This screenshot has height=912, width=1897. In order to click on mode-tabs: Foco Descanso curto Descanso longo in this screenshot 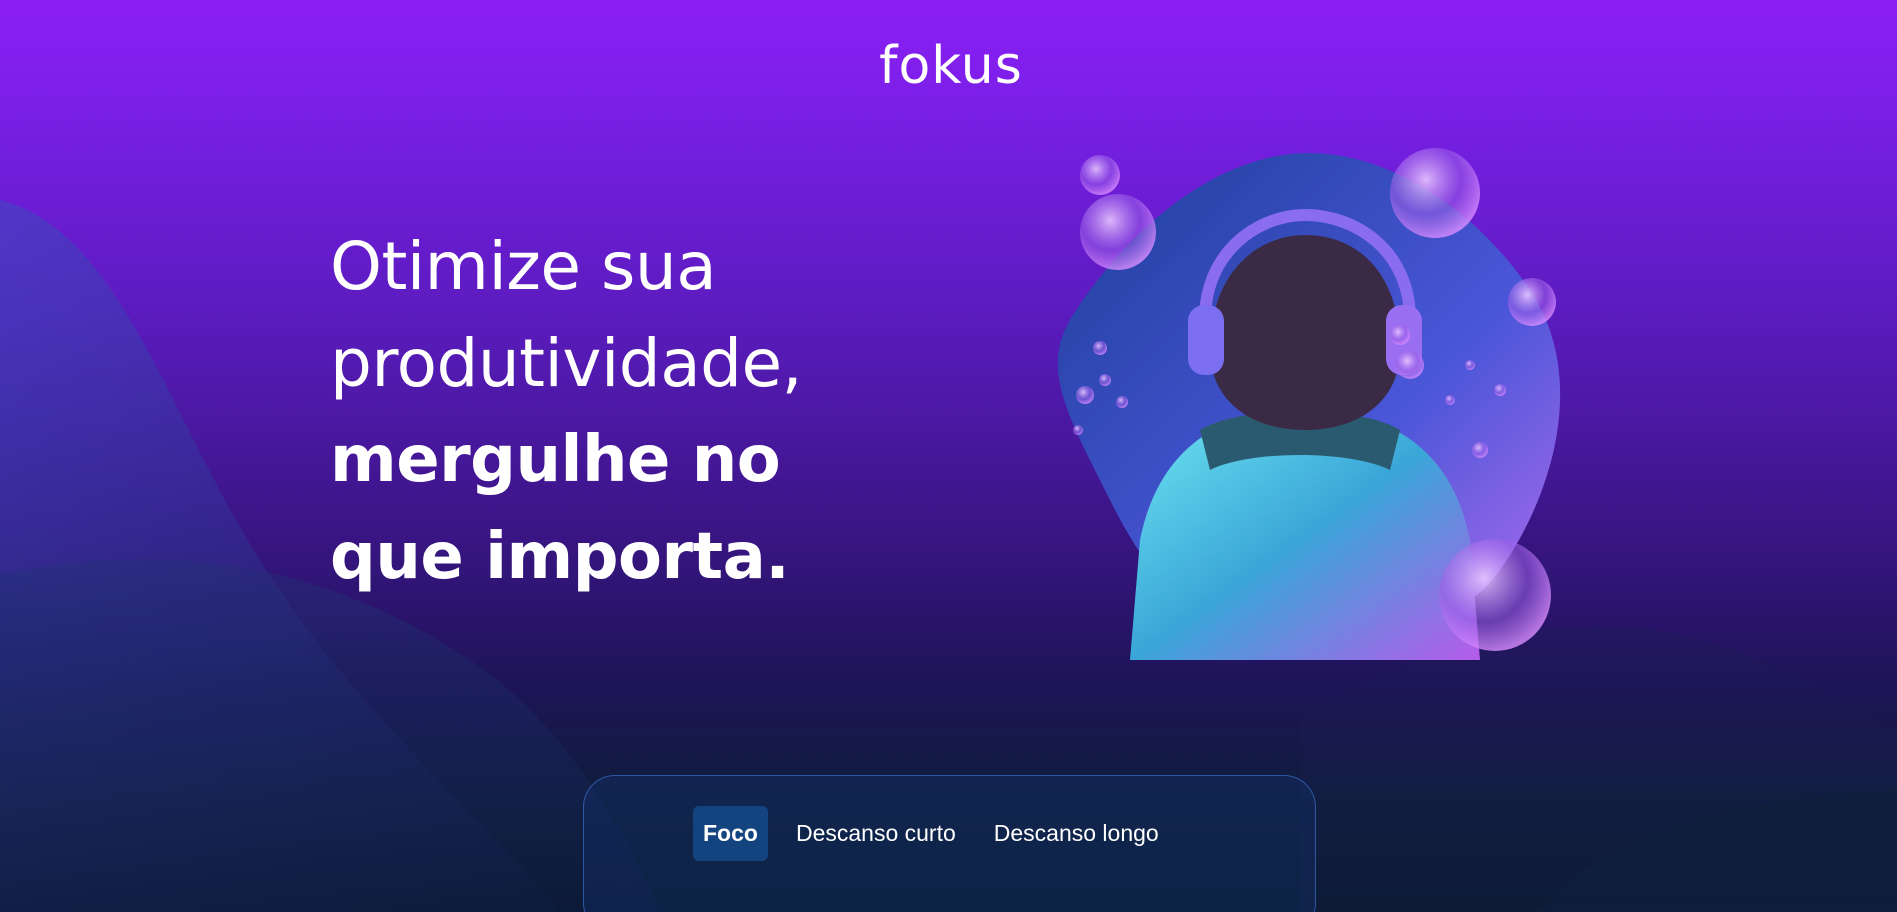, I will do `click(931, 833)`.